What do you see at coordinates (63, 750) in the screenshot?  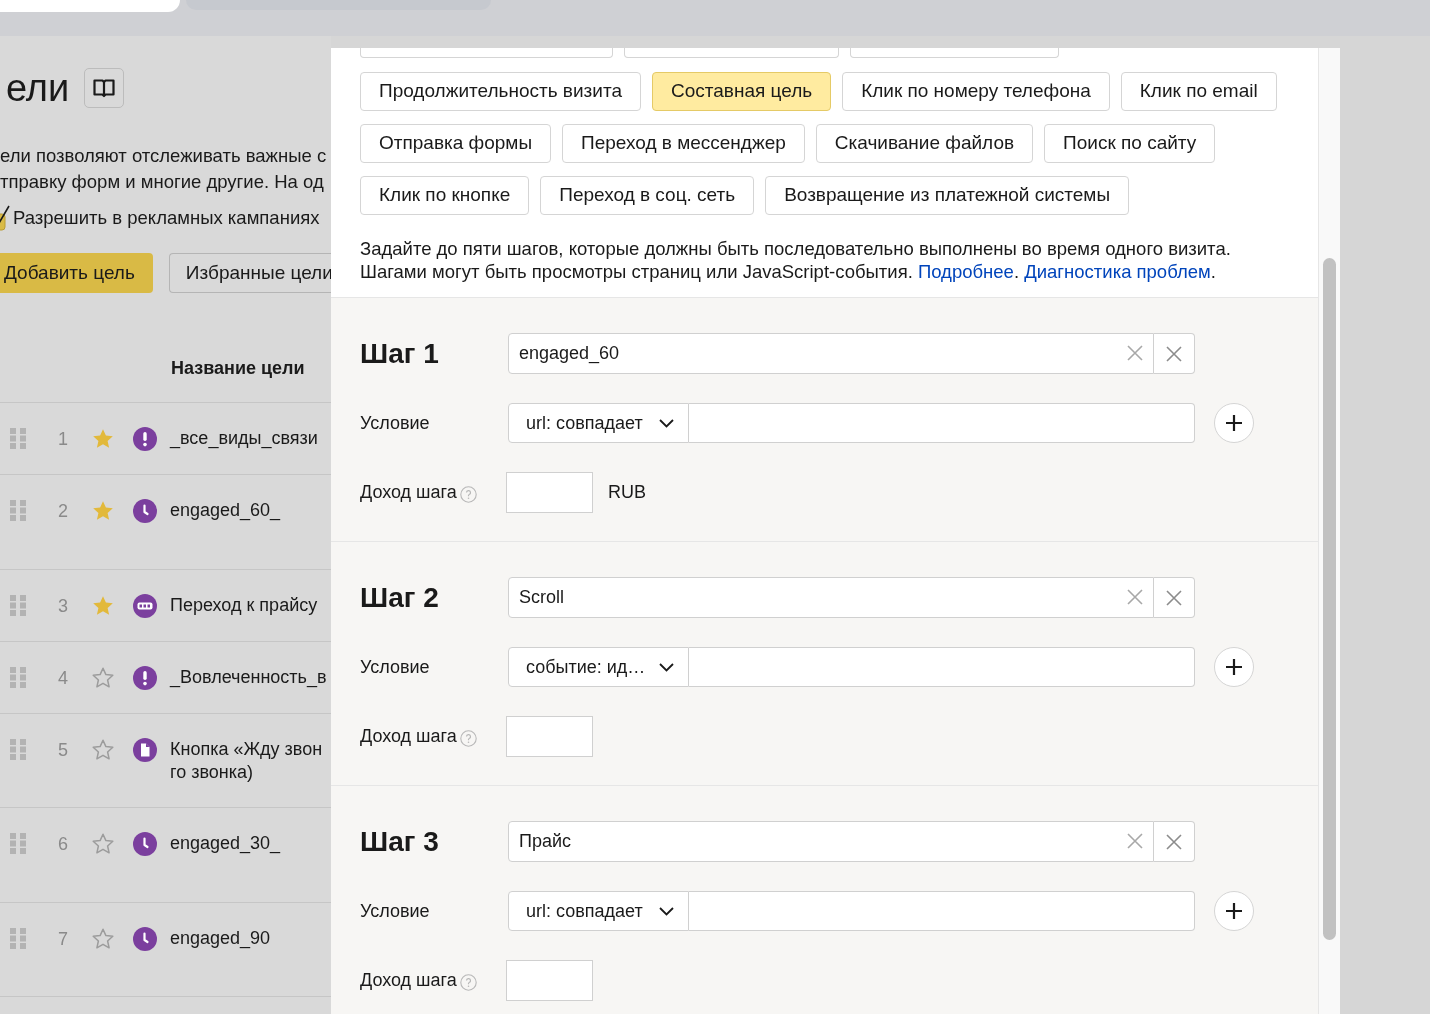 I see `row-number: 5` at bounding box center [63, 750].